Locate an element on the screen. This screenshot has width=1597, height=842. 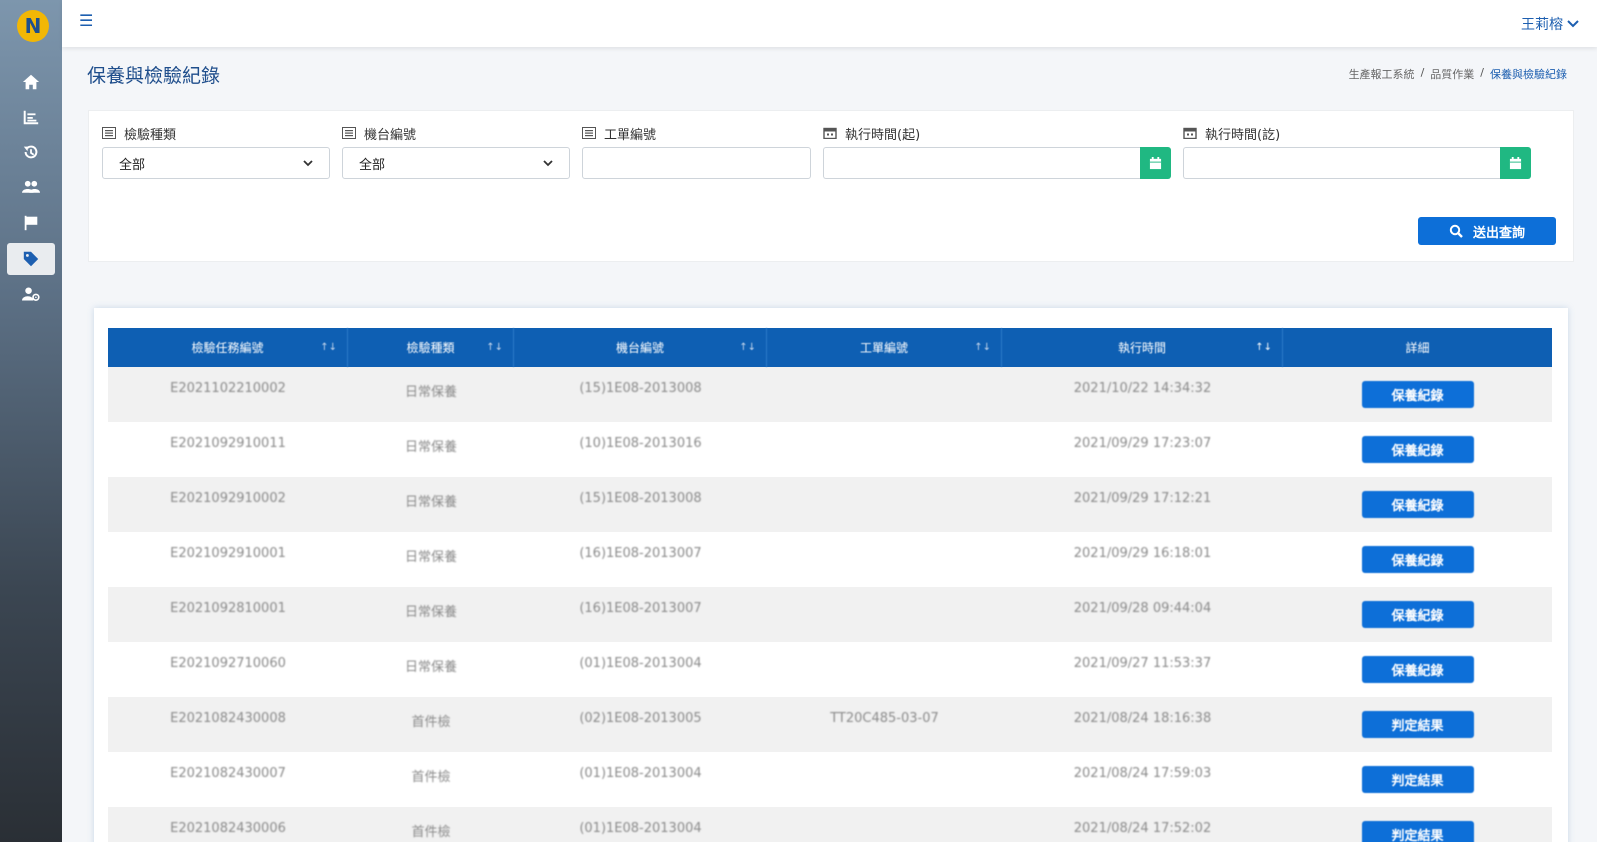
cell-task-id: E2021092910011 is located at coordinates (228, 443).